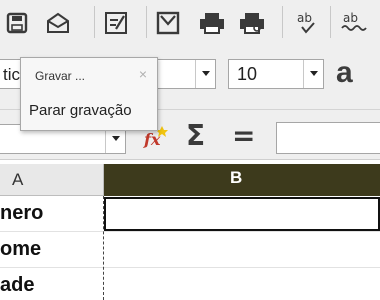 Image resolution: width=380 pixels, height=300 pixels. I want to click on export-pdf-icon, so click(168, 23).